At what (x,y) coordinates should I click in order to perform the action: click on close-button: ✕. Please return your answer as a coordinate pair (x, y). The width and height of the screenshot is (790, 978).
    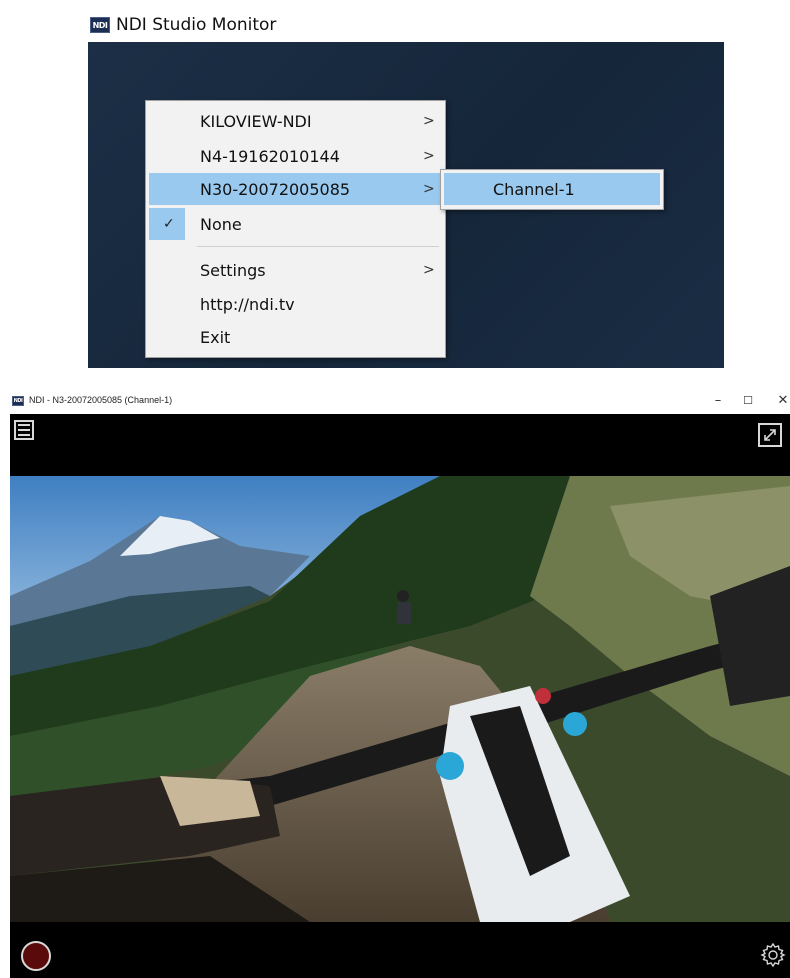
    Looking at the image, I should click on (781, 400).